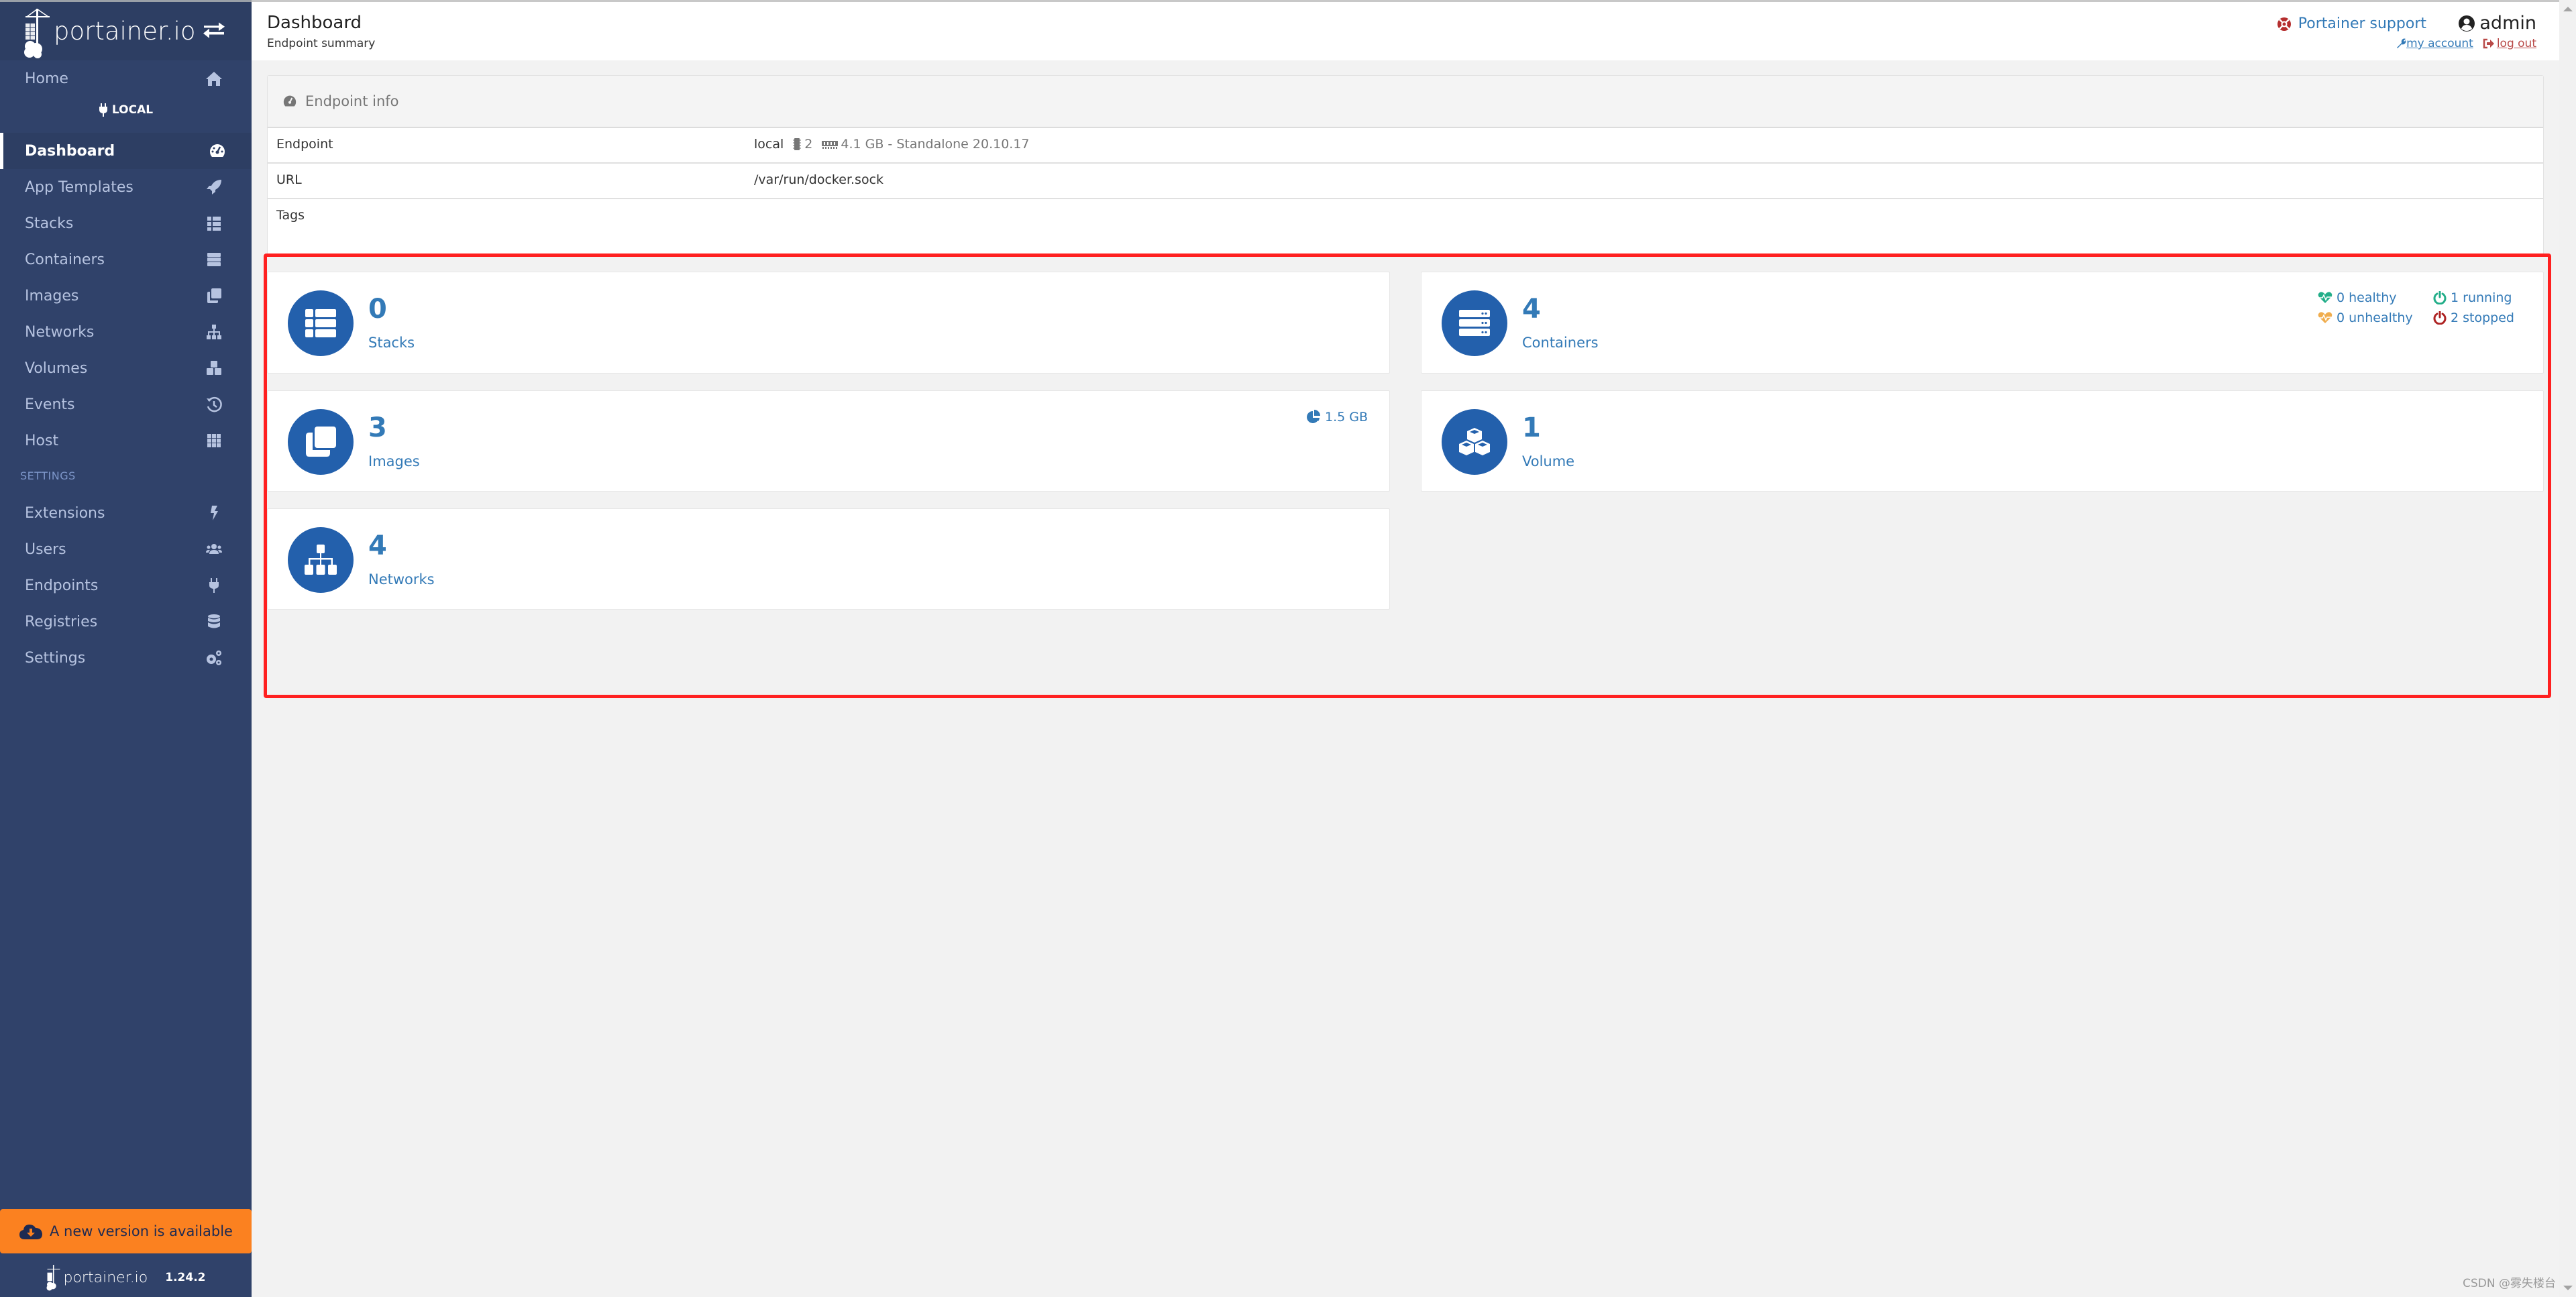  I want to click on stacks-icon-circle, so click(321, 323).